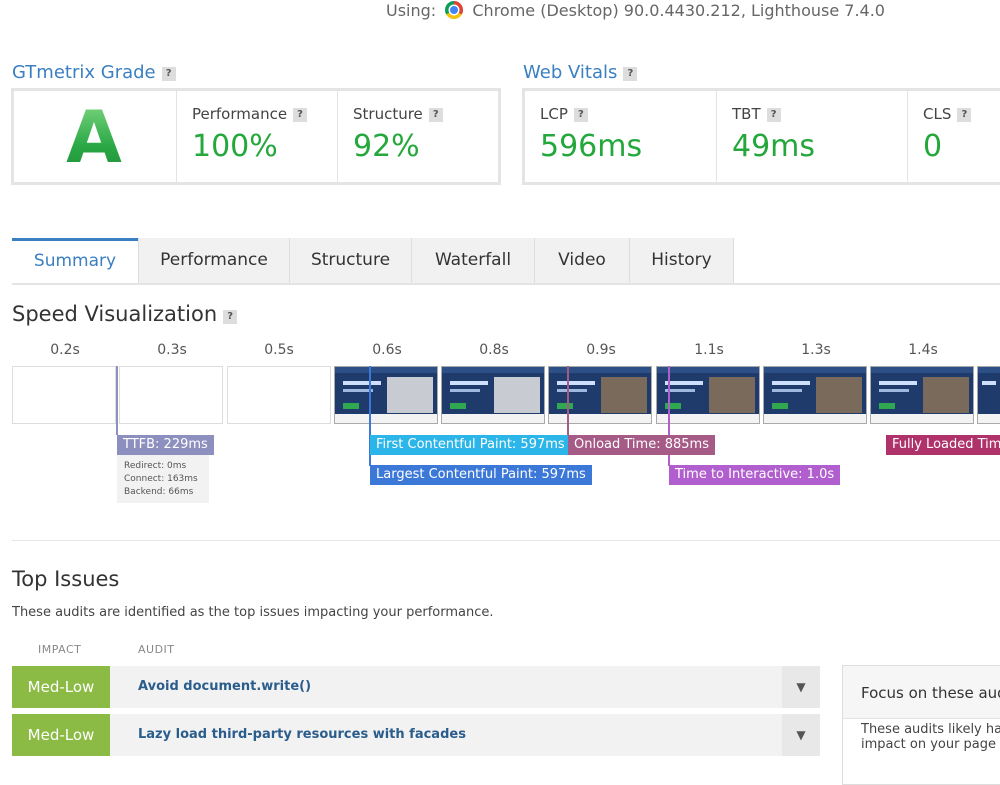  What do you see at coordinates (435, 115) in the screenshot?
I see `structure-help-icon: ?` at bounding box center [435, 115].